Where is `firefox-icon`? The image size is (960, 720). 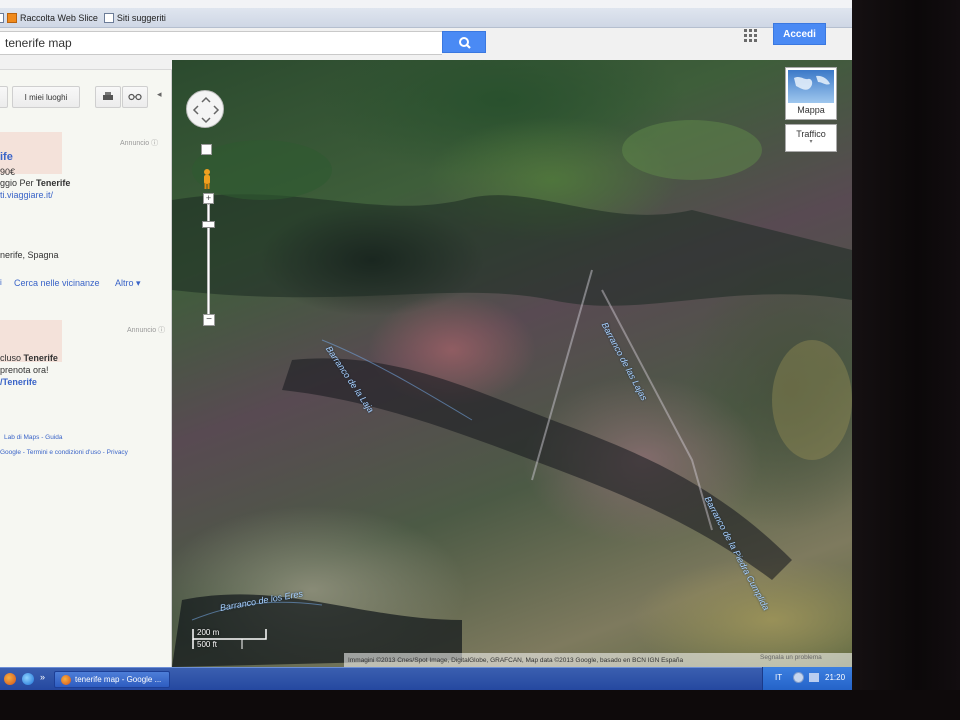
firefox-icon is located at coordinates (66, 679).